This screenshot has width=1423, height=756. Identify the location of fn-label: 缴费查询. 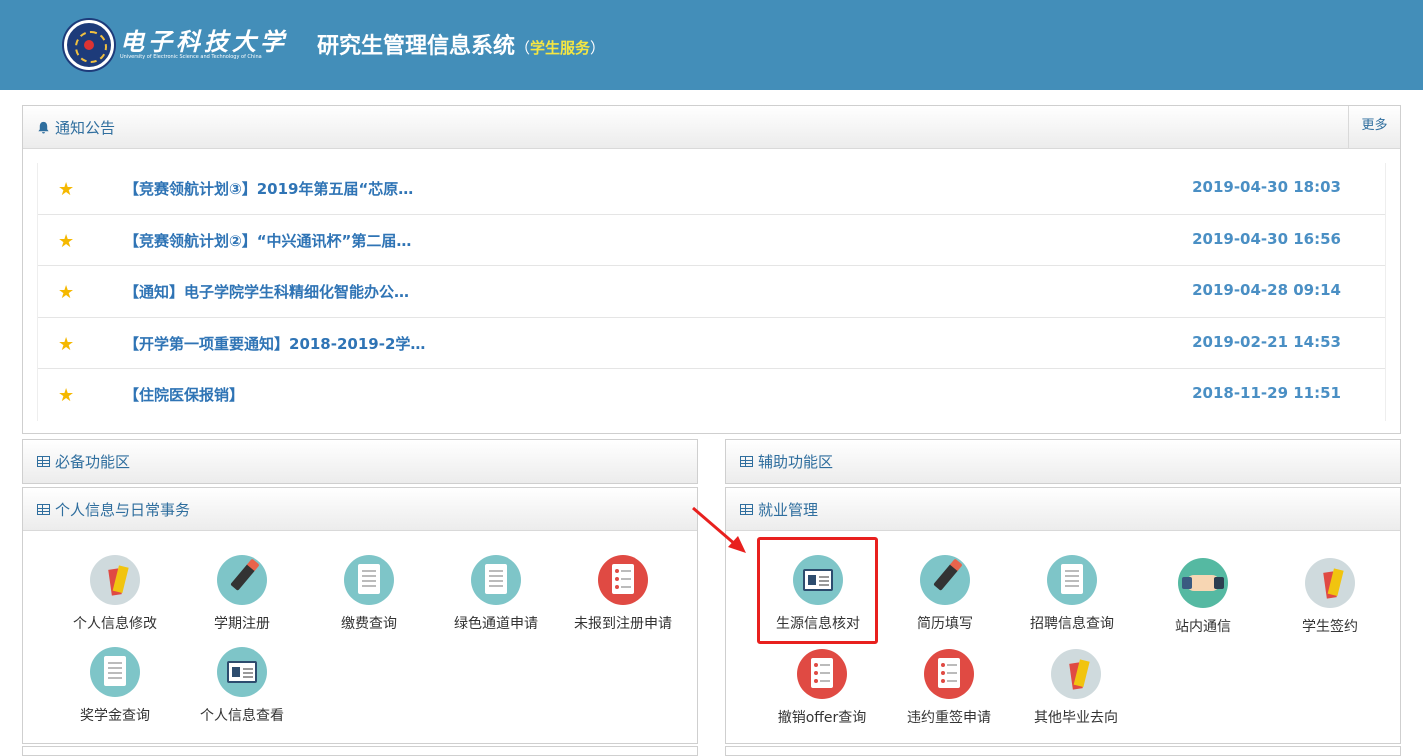
(369, 624).